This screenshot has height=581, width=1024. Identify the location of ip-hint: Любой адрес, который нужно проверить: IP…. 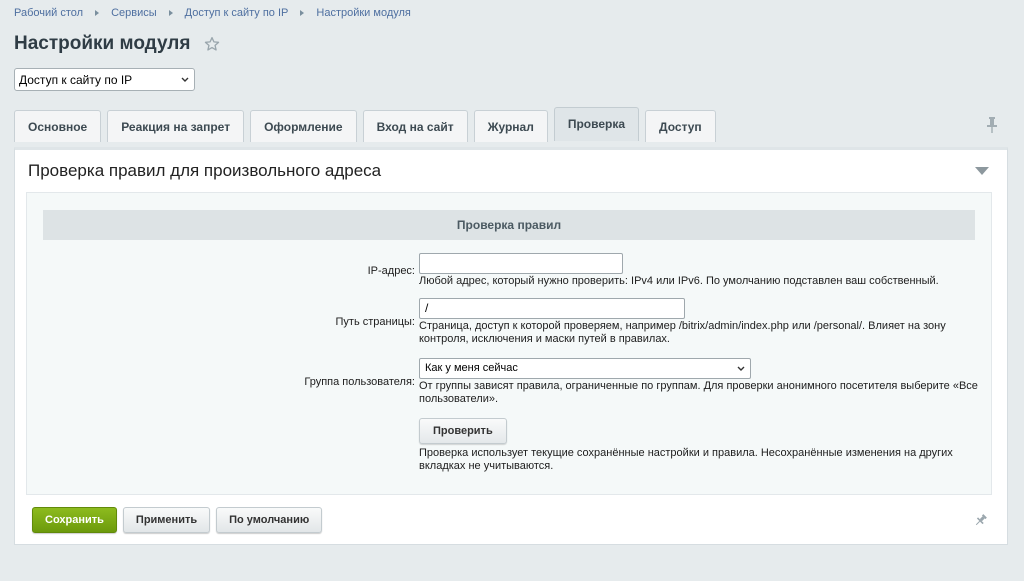
(679, 281).